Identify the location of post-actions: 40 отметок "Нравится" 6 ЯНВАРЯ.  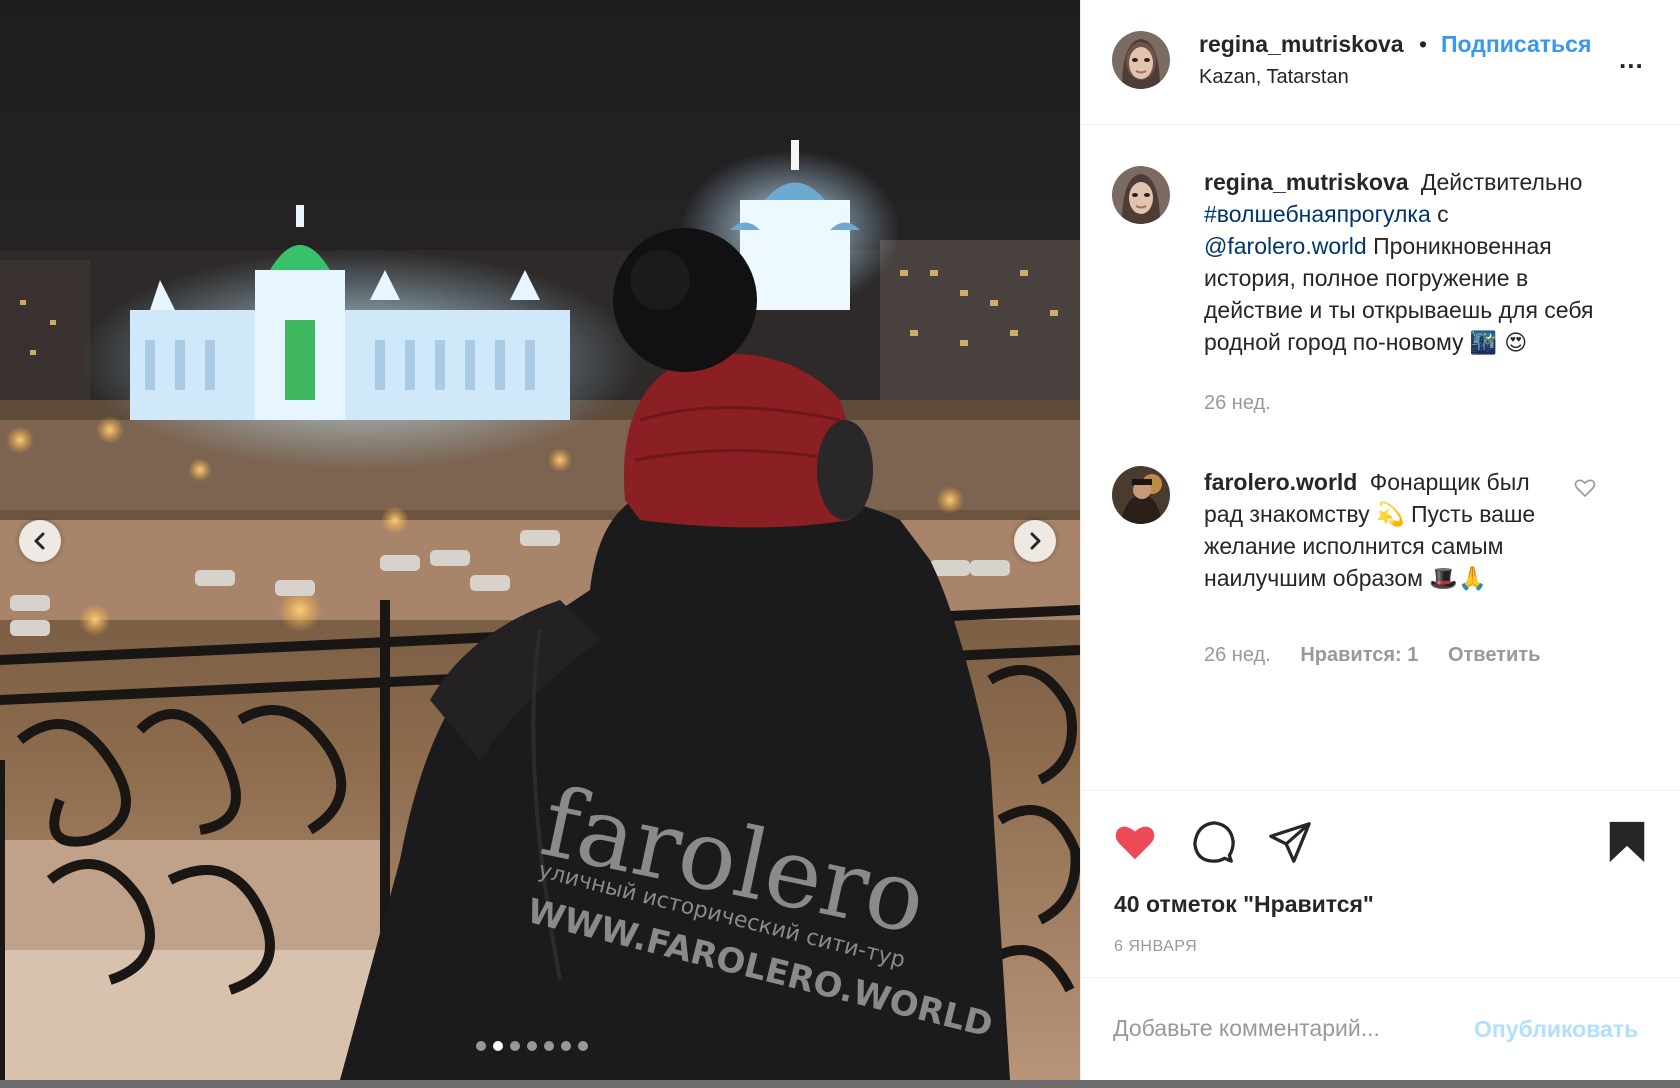
(1380, 883).